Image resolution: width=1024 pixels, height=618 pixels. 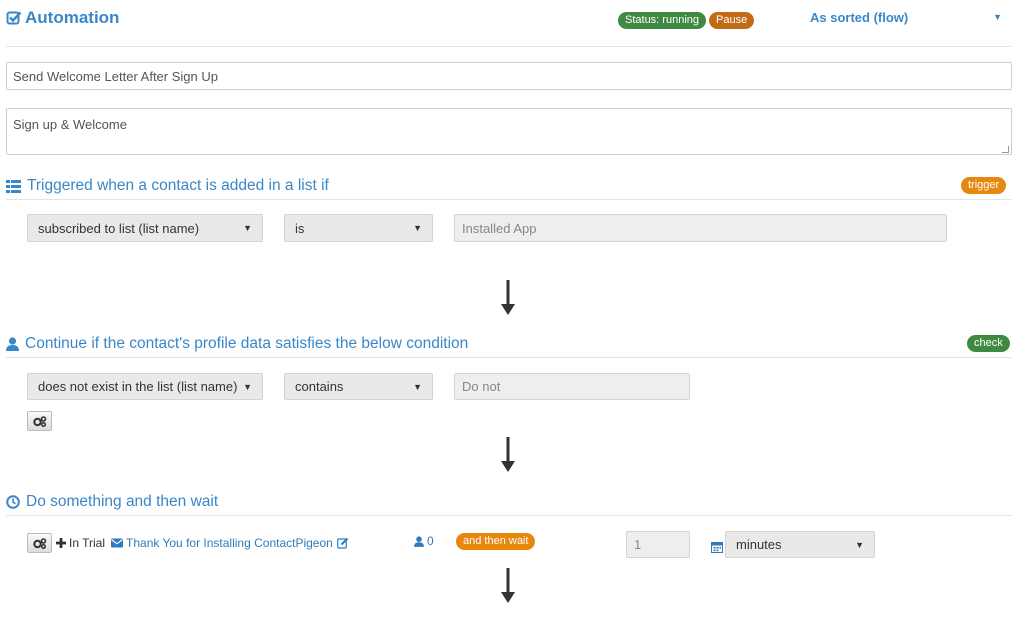 What do you see at coordinates (984, 185) in the screenshot?
I see `trigger-badge: trigger` at bounding box center [984, 185].